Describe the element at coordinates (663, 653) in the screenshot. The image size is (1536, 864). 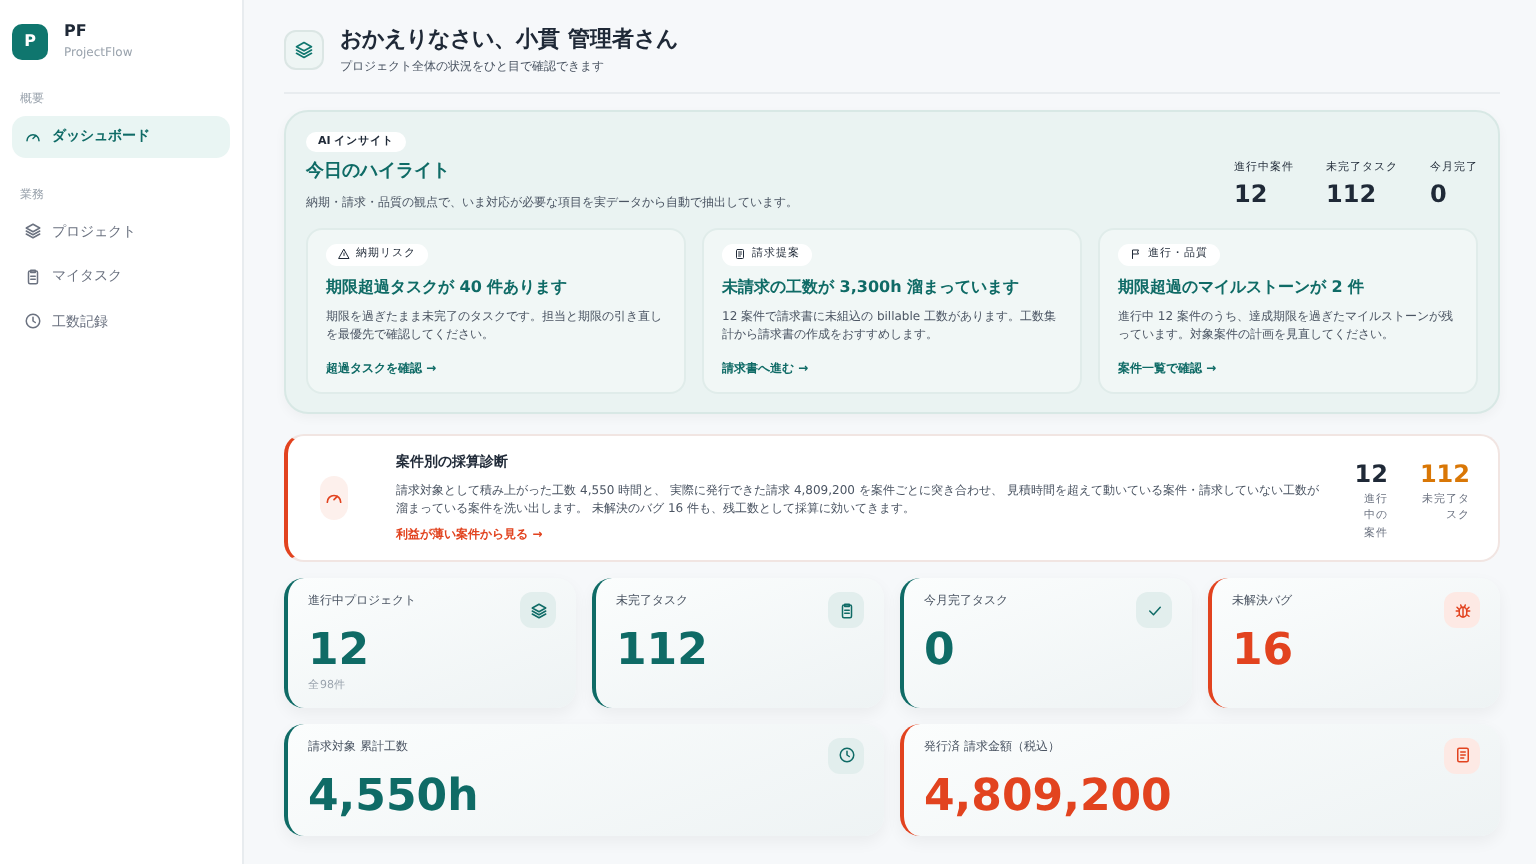
I see `kpi-value: 112` at that location.